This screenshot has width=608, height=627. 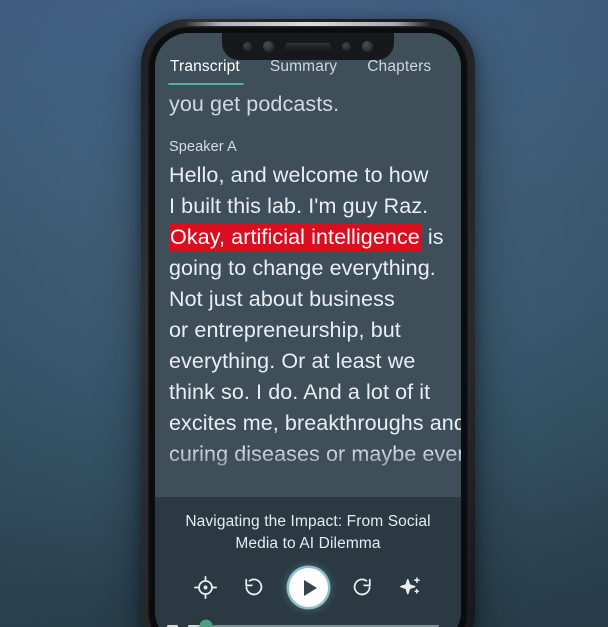 What do you see at coordinates (315, 423) in the screenshot?
I see `transcript-line: excites me, breakthroughs and` at bounding box center [315, 423].